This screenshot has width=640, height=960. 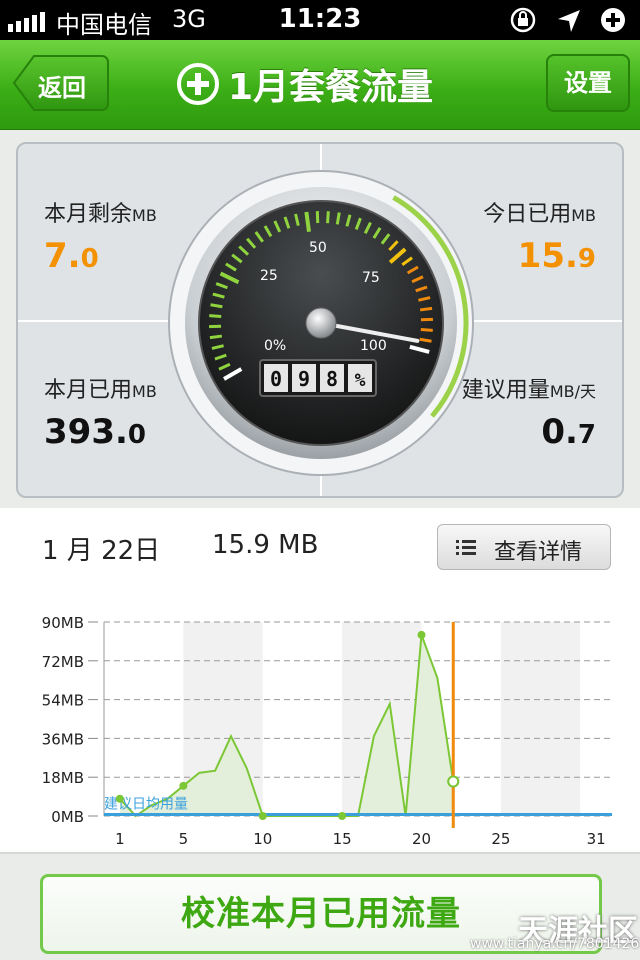 What do you see at coordinates (547, 256) in the screenshot?
I see `today-used-value: 15.` at bounding box center [547, 256].